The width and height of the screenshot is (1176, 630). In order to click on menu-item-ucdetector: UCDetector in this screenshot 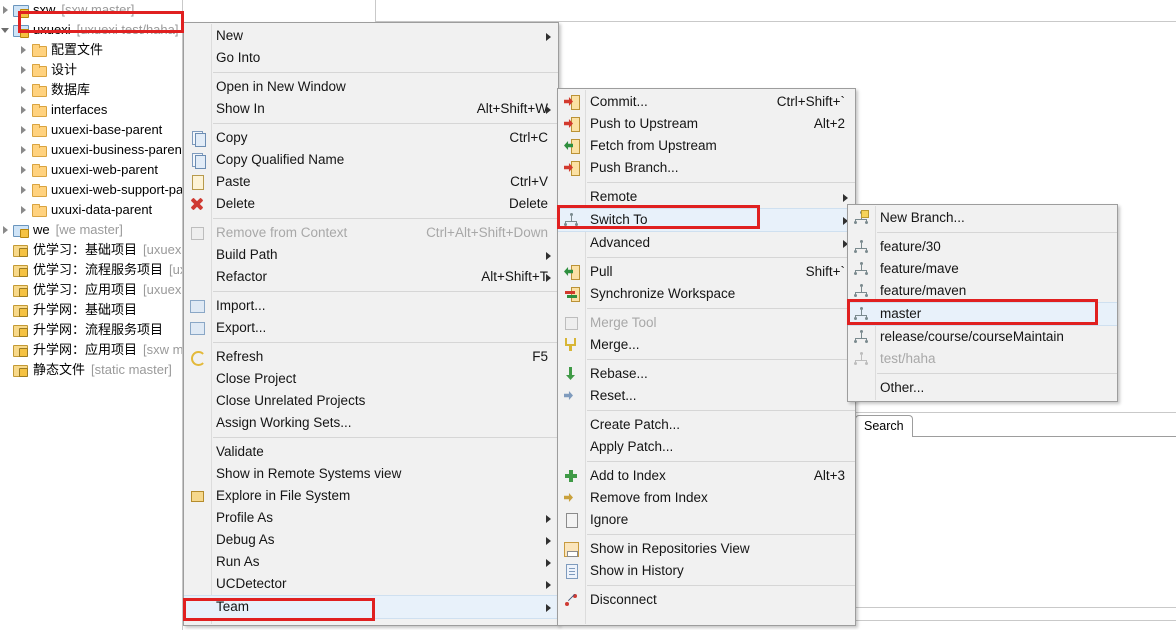, I will do `click(371, 584)`.